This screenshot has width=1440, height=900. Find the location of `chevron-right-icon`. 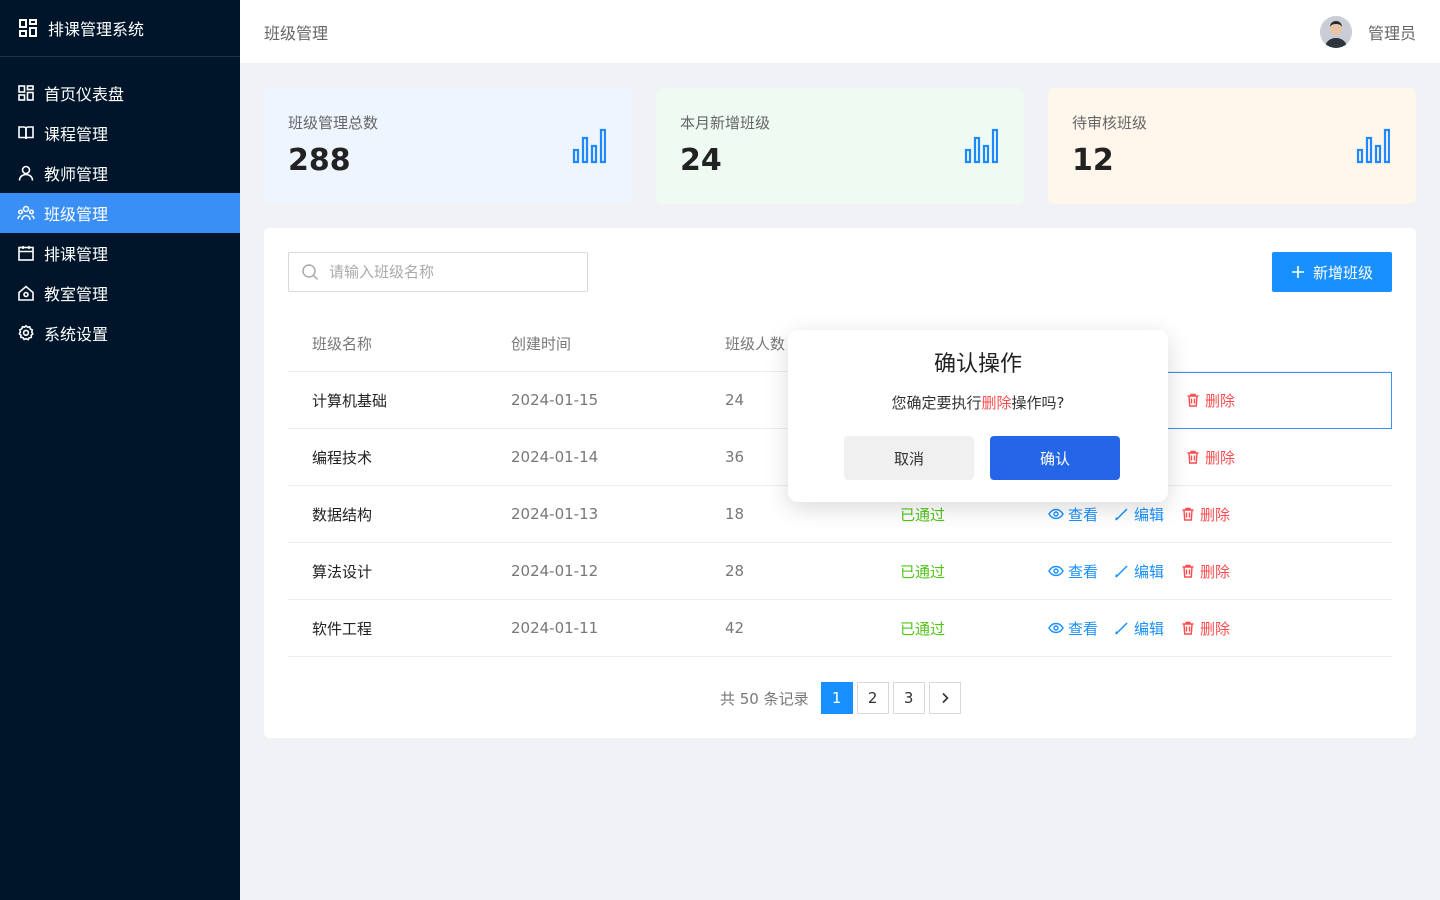

chevron-right-icon is located at coordinates (945, 698).